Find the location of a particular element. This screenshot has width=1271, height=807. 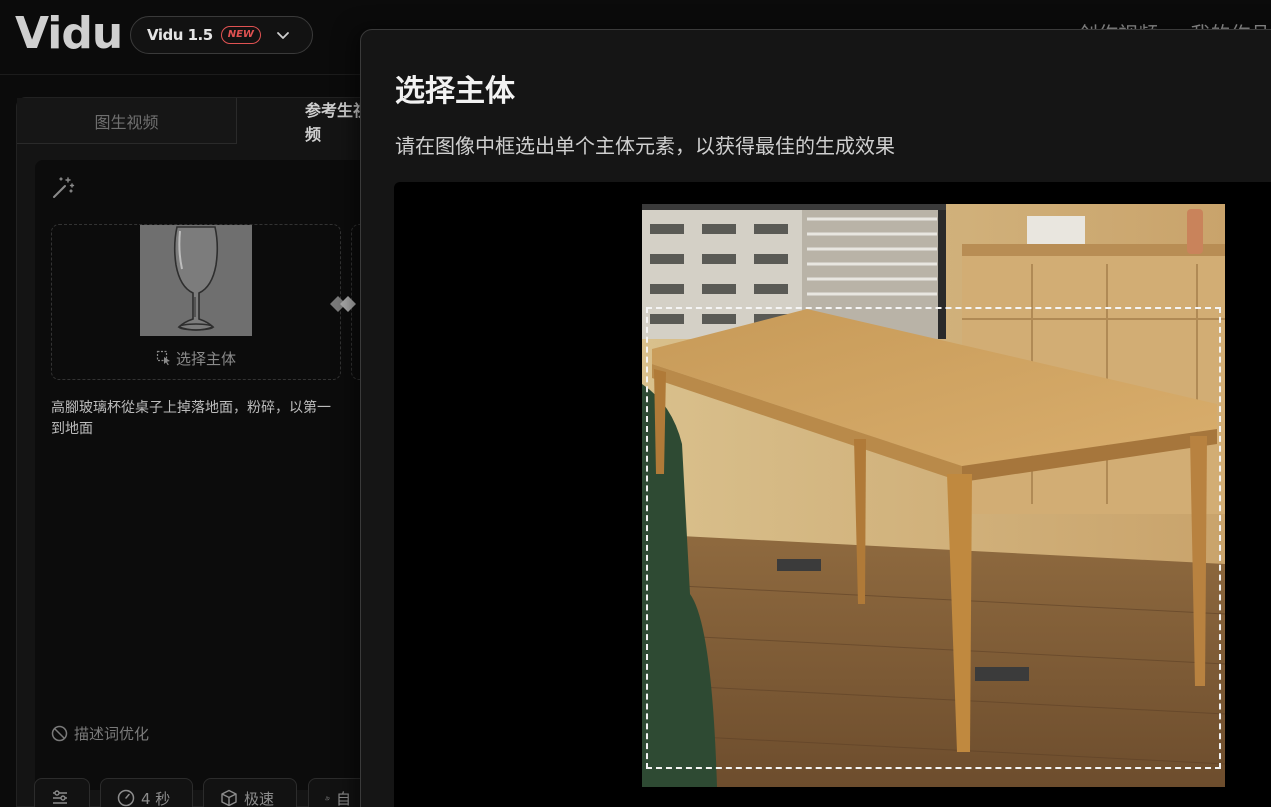

reference-image-slot: 选择主体 is located at coordinates (196, 302).